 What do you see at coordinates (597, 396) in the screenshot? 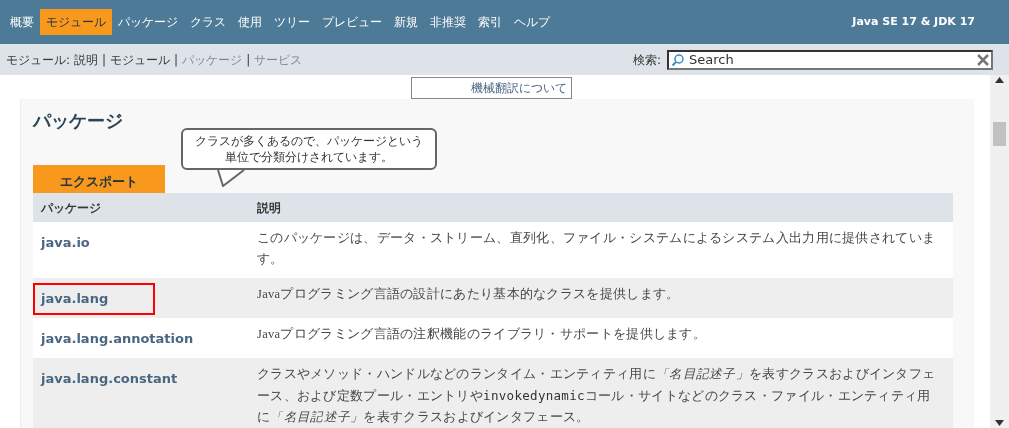
I see `package-description: クラスやメソッド・ハンドルなどのランタイム・エンティティ用に「名目記述子」を表すクラスおよびインタフェース、および定数プール・エントリやinvokedynamic コール・サイトなどのクラス・ファイル・エンティティ用に「名目記述子」を表すクラスおよびインタフェース。` at bounding box center [597, 396].